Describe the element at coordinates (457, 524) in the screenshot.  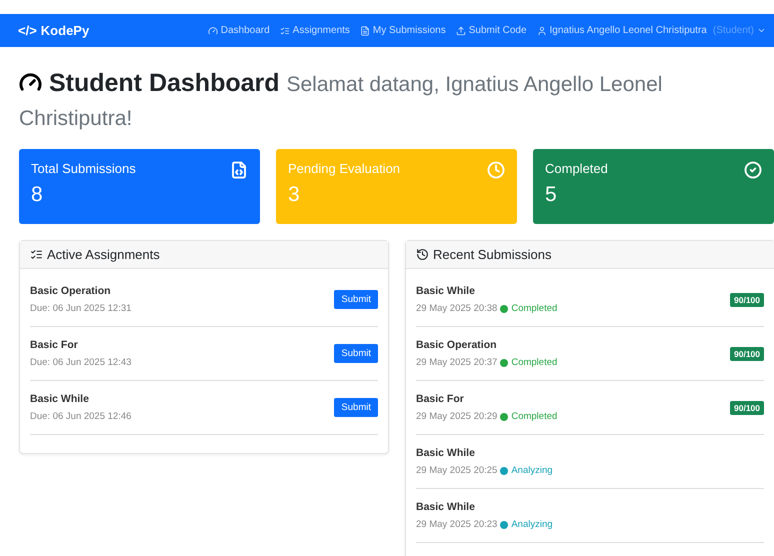
I see `submission-date: 29 May 2025 20:23` at that location.